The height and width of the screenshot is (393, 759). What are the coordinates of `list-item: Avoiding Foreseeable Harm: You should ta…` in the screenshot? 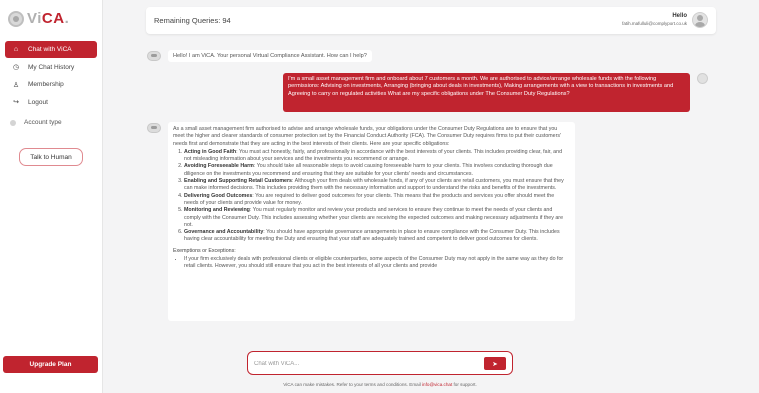 It's located at (377, 170).